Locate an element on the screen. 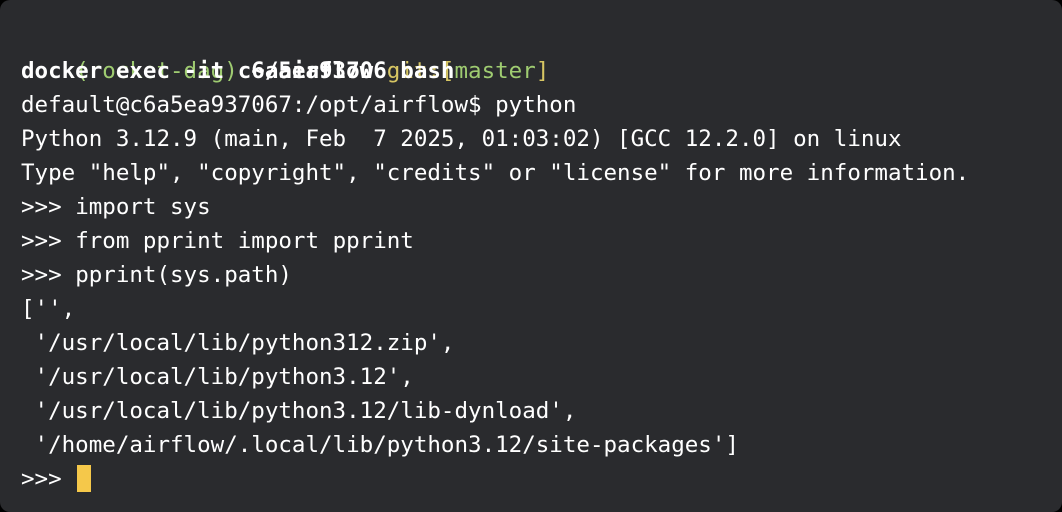  output-line: '/usr/local/lib/python312.zip', is located at coordinates (238, 343).